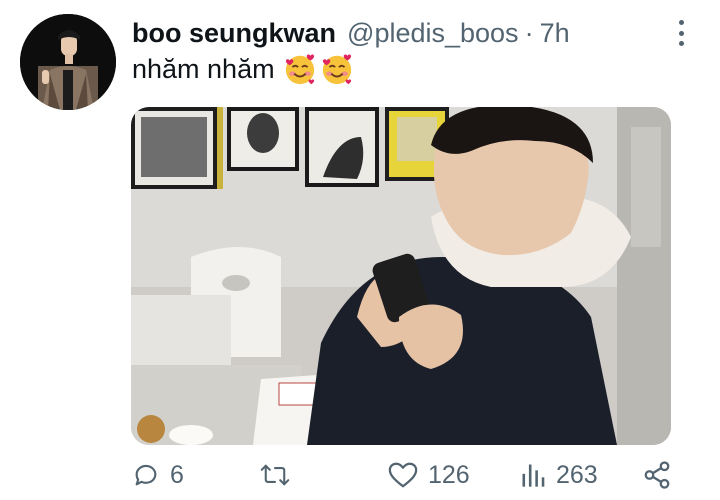 Image resolution: width=720 pixels, height=500 pixels. Describe the element at coordinates (449, 474) in the screenshot. I see `like-count: 126` at that location.